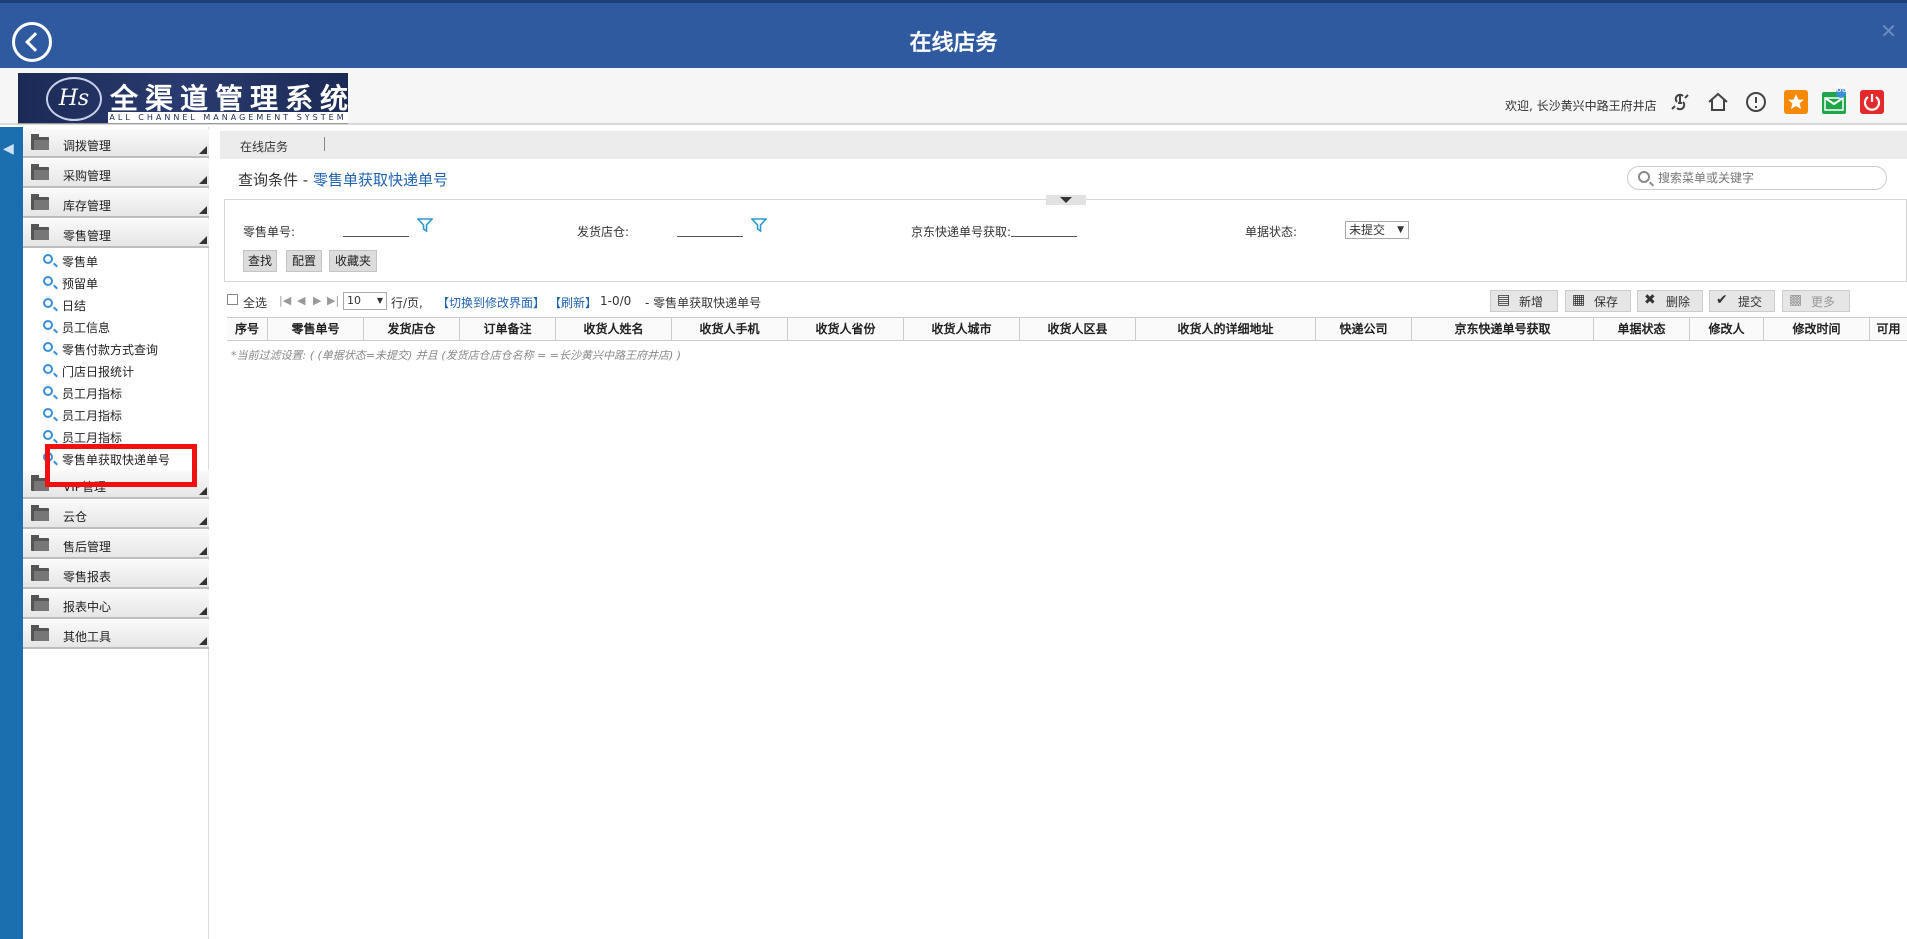 Image resolution: width=1907 pixels, height=939 pixels. I want to click on sidebar-group: 调拨管理, so click(116, 143).